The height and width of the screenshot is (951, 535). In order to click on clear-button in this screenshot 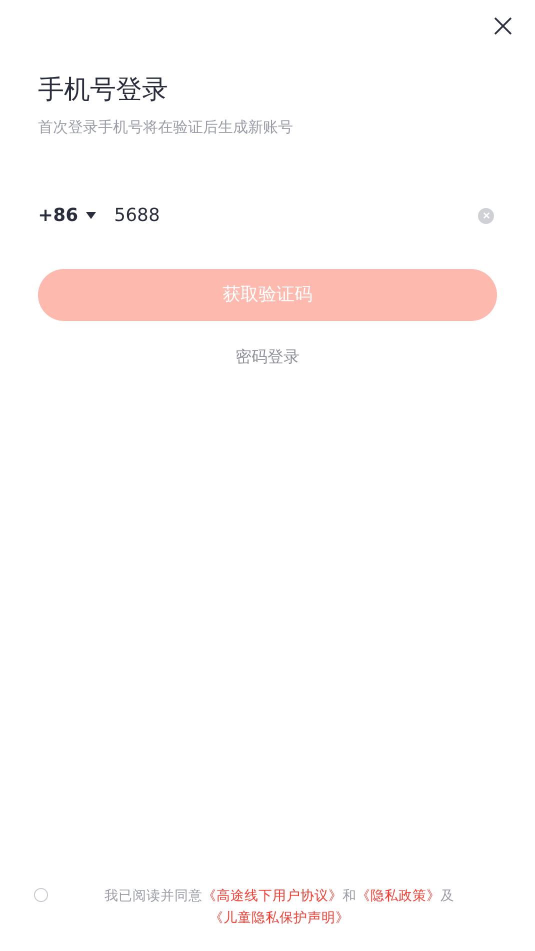, I will do `click(486, 216)`.